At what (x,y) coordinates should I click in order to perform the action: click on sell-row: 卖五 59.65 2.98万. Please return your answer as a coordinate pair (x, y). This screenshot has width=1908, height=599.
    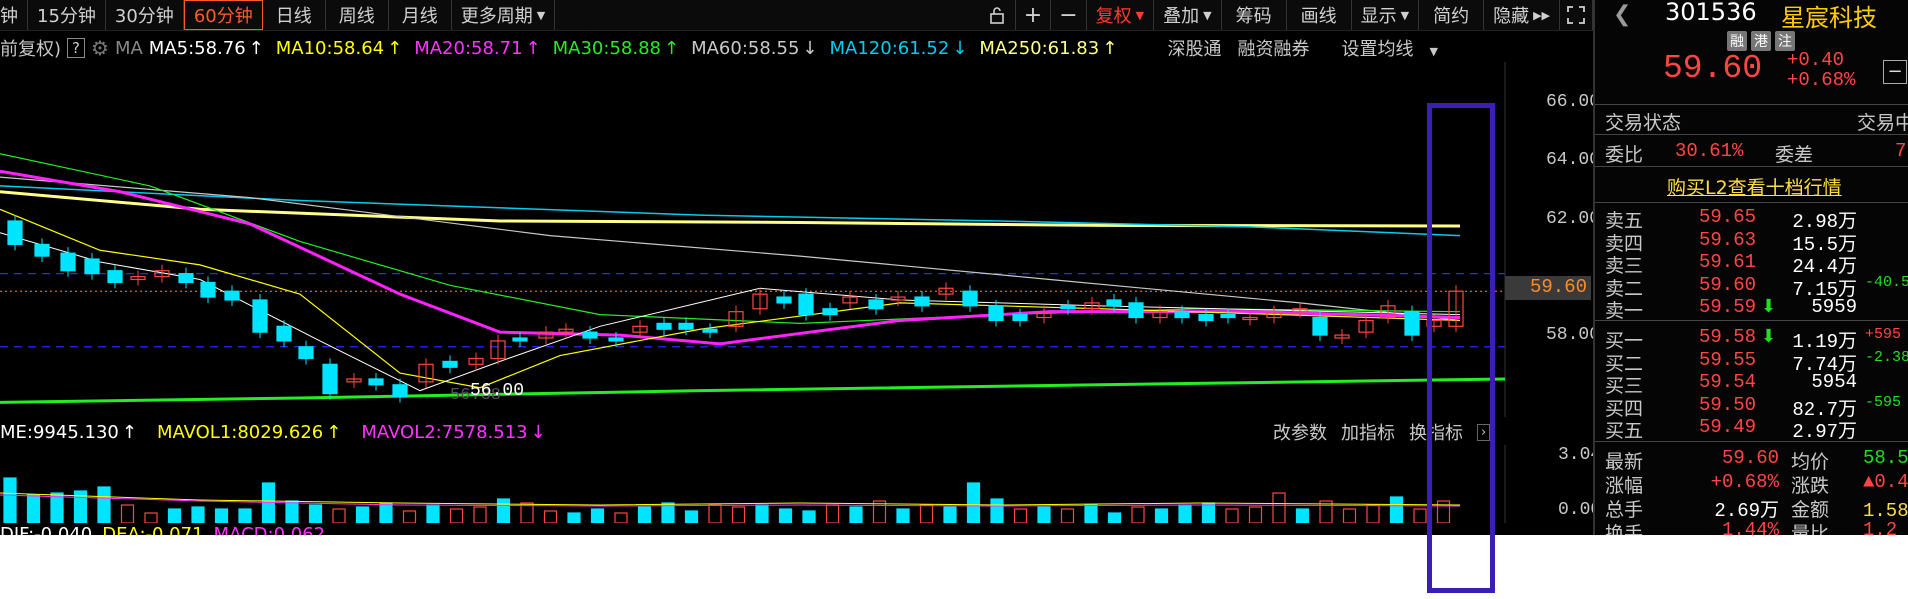
    Looking at the image, I should click on (1751, 219).